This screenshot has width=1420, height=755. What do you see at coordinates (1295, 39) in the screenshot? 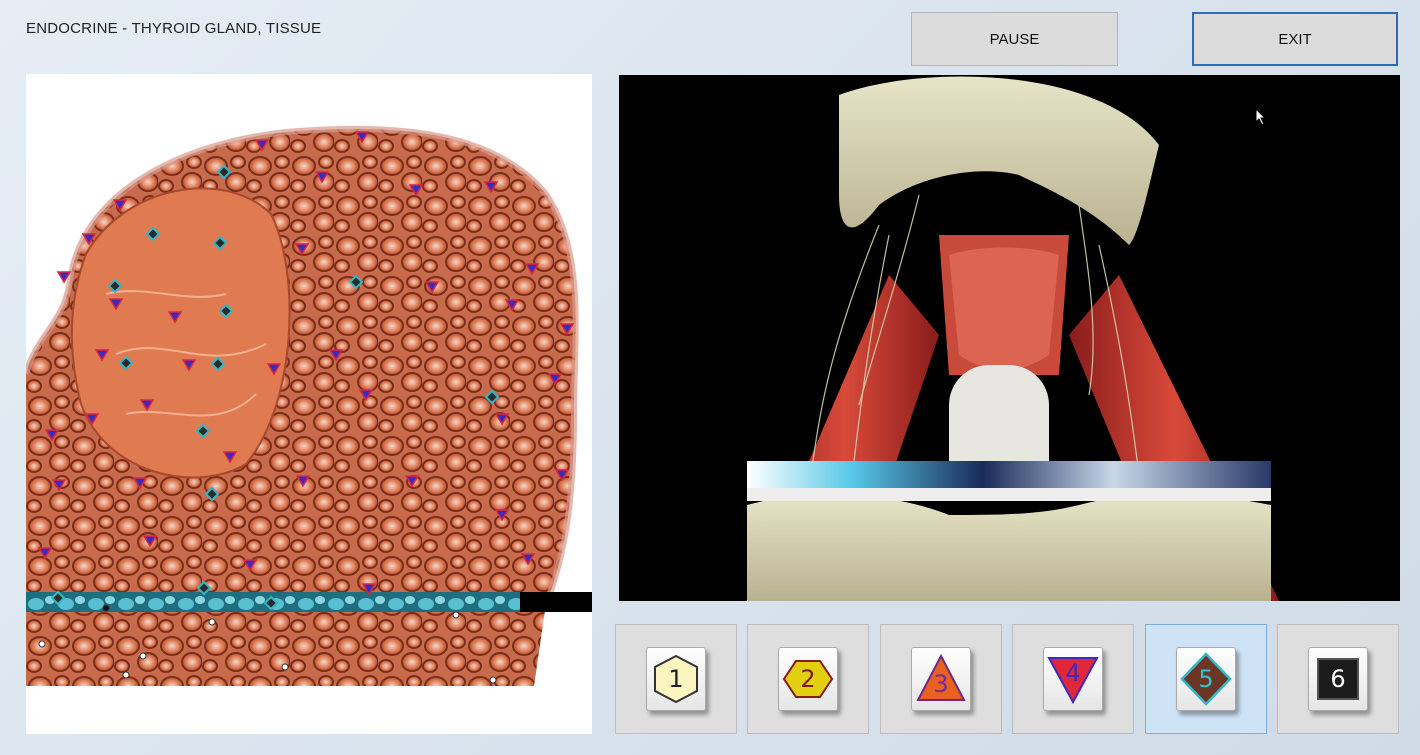
I see `exit-button: EXIT` at bounding box center [1295, 39].